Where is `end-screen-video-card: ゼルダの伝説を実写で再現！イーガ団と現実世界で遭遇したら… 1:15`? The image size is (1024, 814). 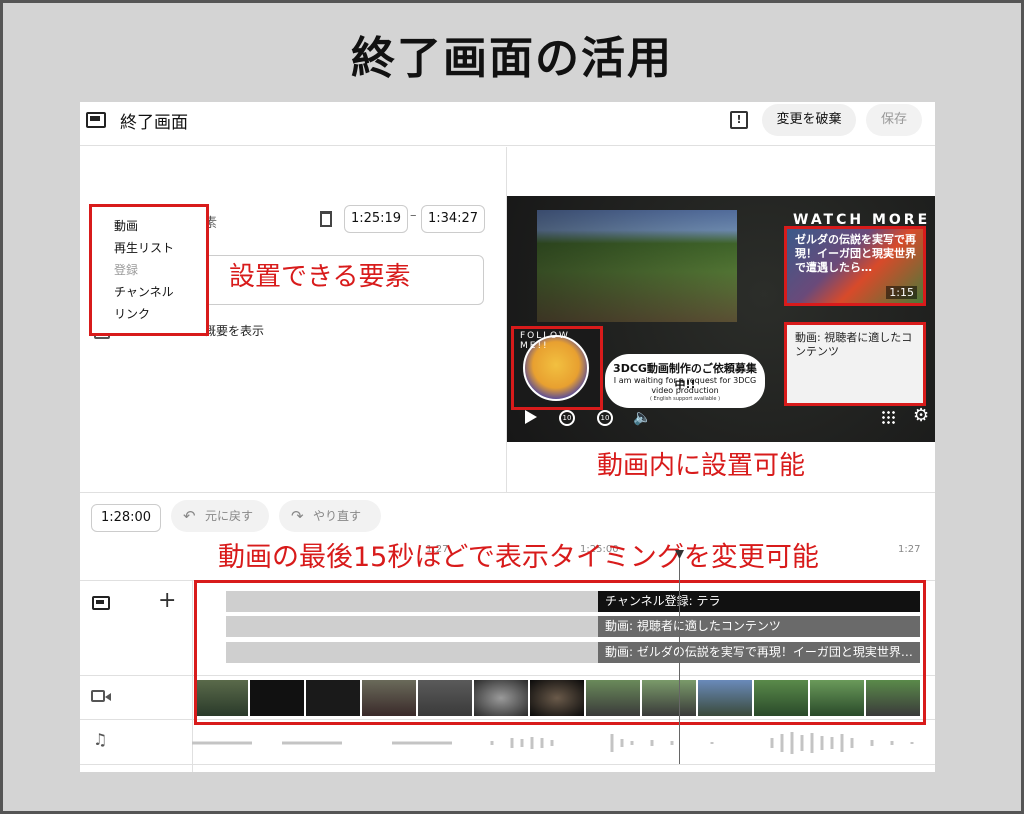
end-screen-video-card: ゼルダの伝説を実写で再現！イーガ団と現実世界で遭遇したら… 1:15 is located at coordinates (855, 266).